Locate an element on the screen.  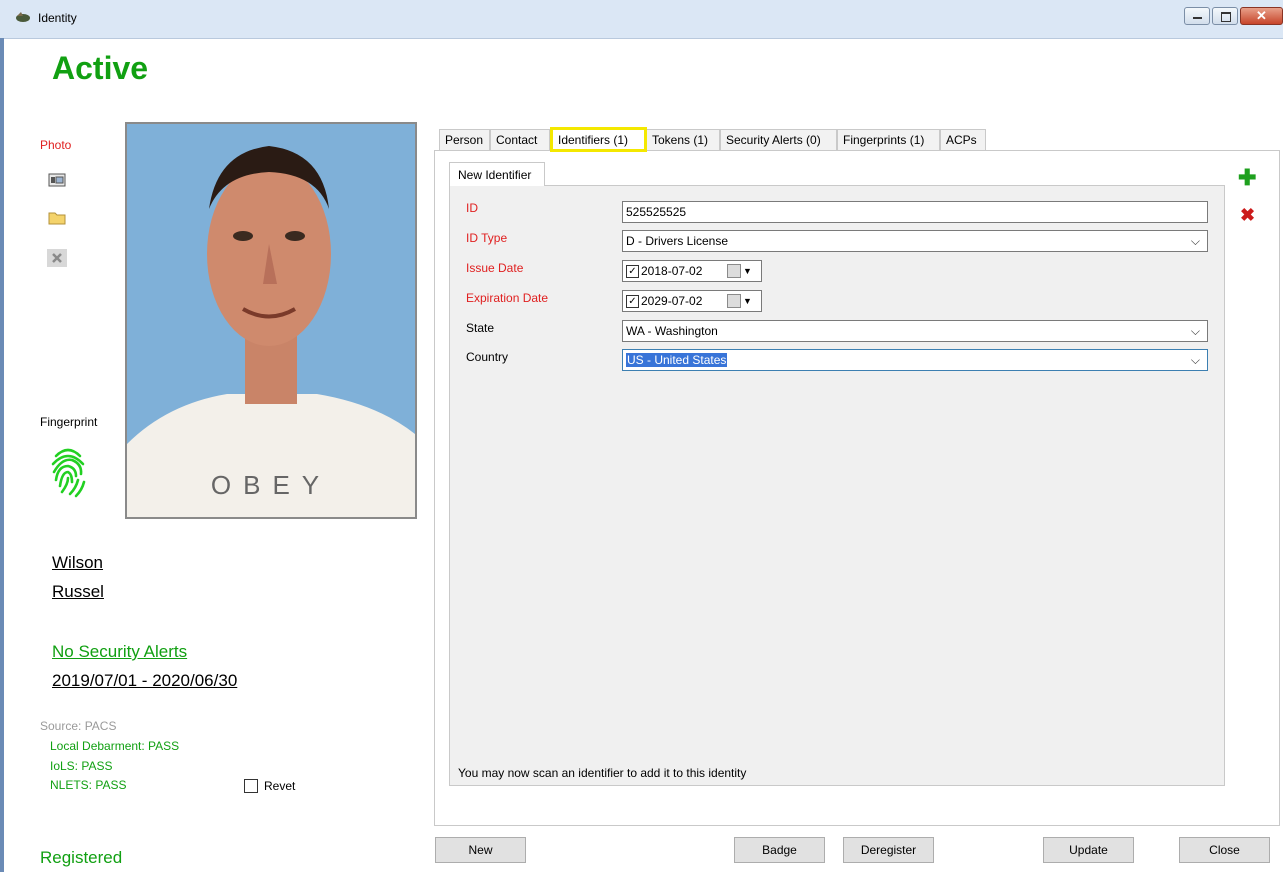
expiration-date-picker: ✓ 2029-07-02 ▼ is located at coordinates (692, 301).